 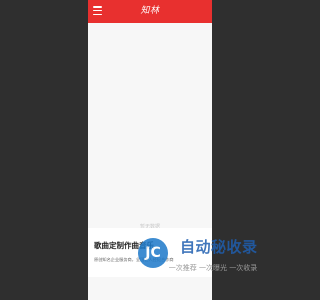 What do you see at coordinates (97, 10) in the screenshot?
I see `hamburger-menu-icon` at bounding box center [97, 10].